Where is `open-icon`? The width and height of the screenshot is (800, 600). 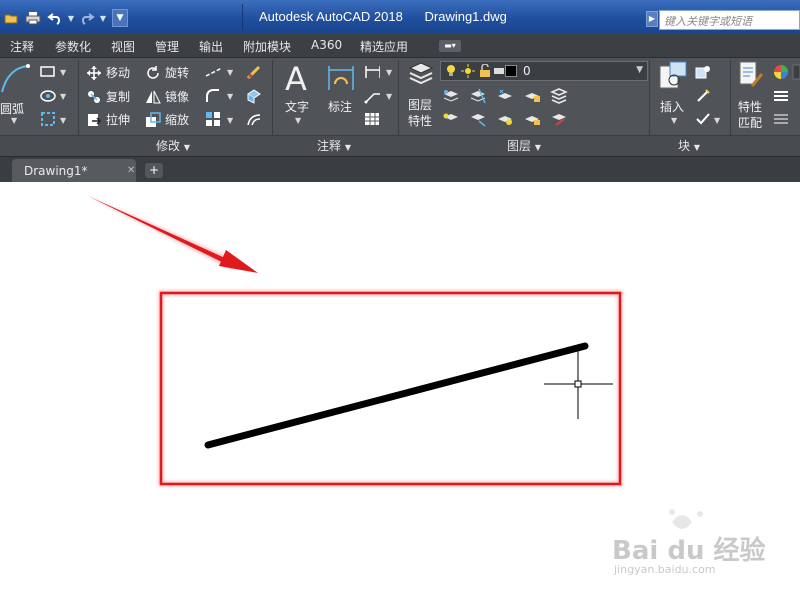 open-icon is located at coordinates (11, 18).